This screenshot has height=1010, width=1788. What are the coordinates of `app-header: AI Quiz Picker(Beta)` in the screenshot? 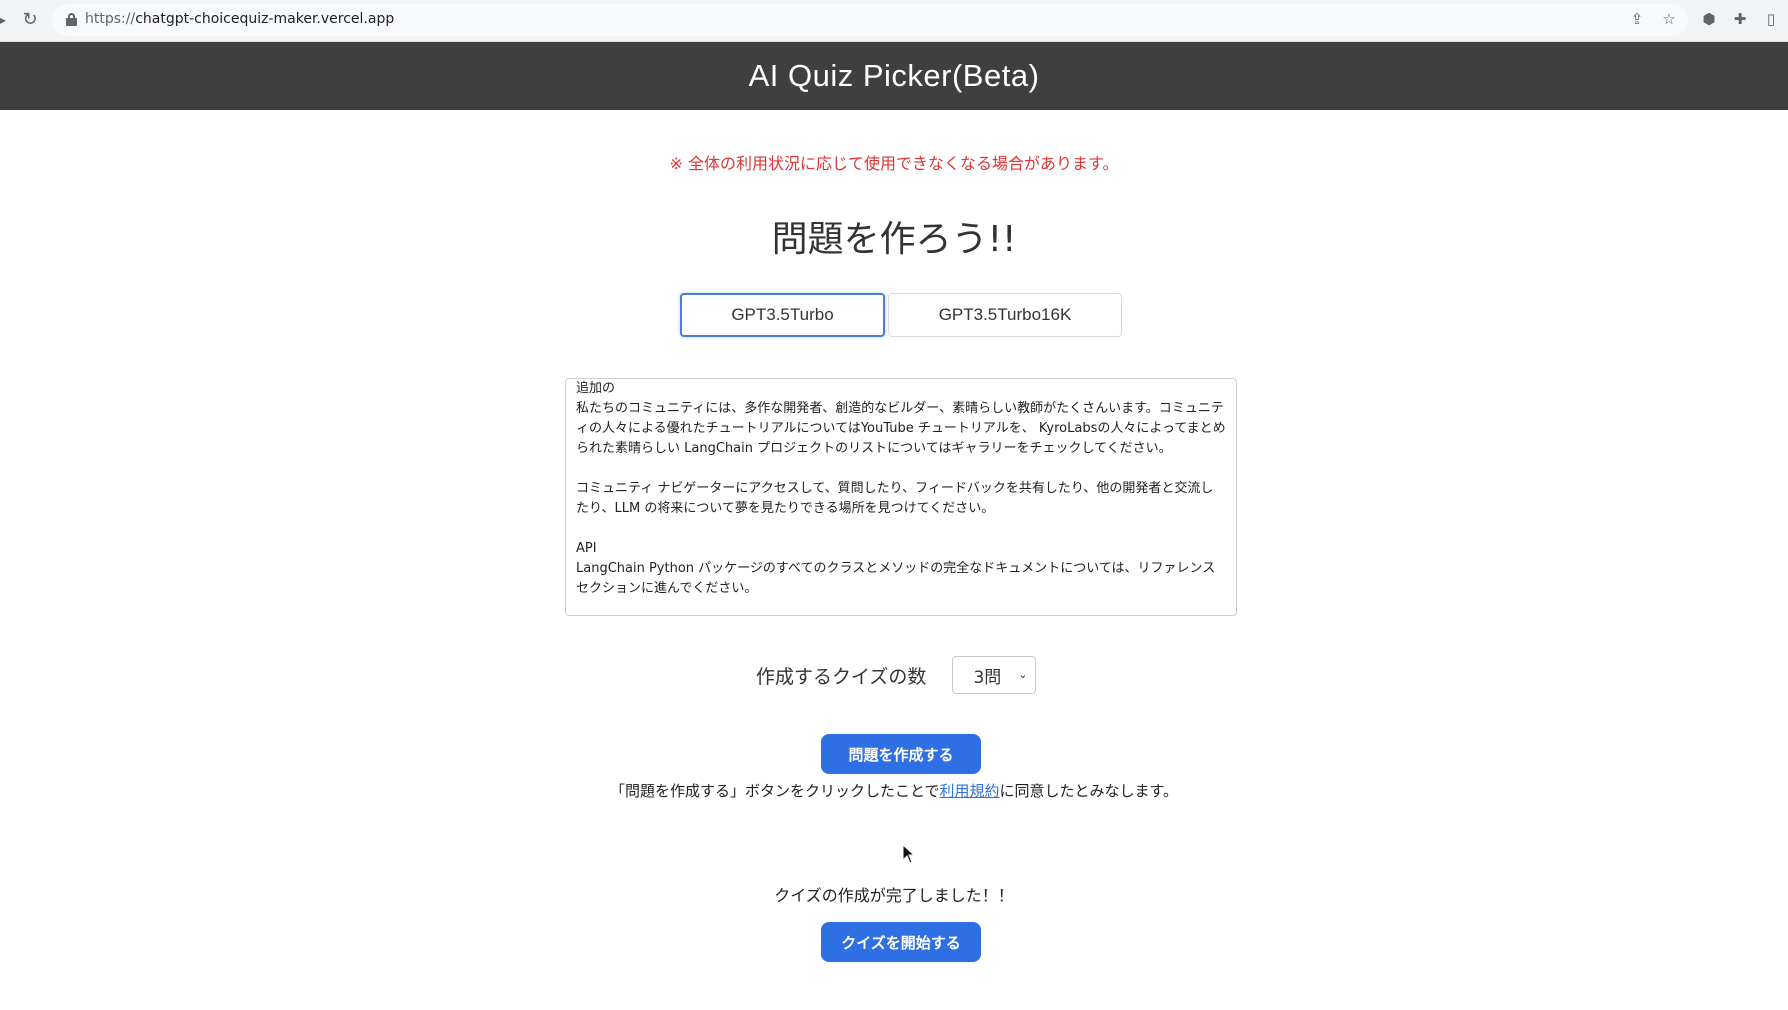 It's located at (894, 76).